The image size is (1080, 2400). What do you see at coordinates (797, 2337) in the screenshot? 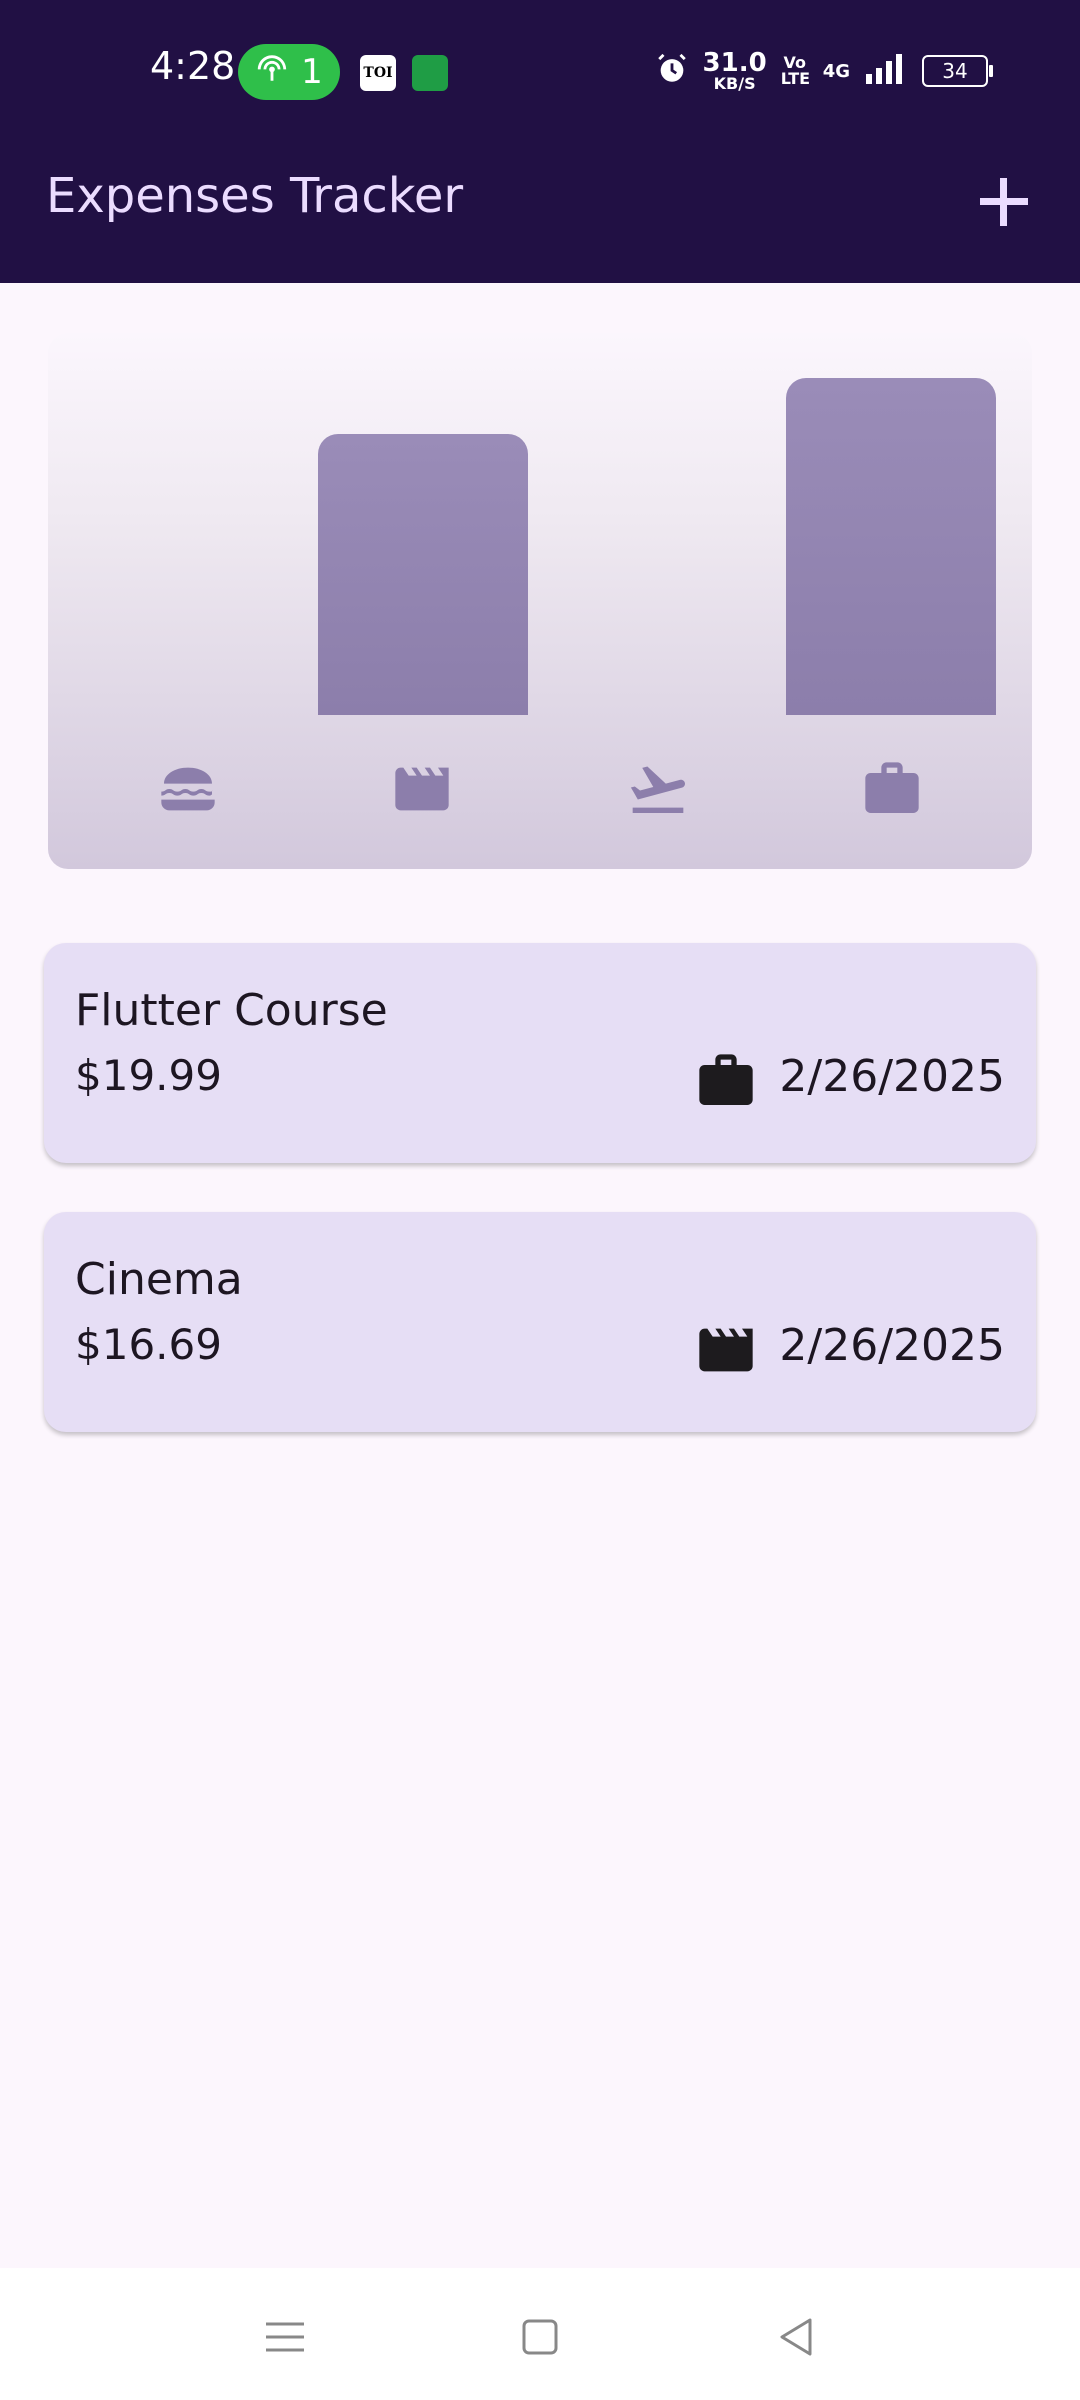
I see `back-triangle-icon` at bounding box center [797, 2337].